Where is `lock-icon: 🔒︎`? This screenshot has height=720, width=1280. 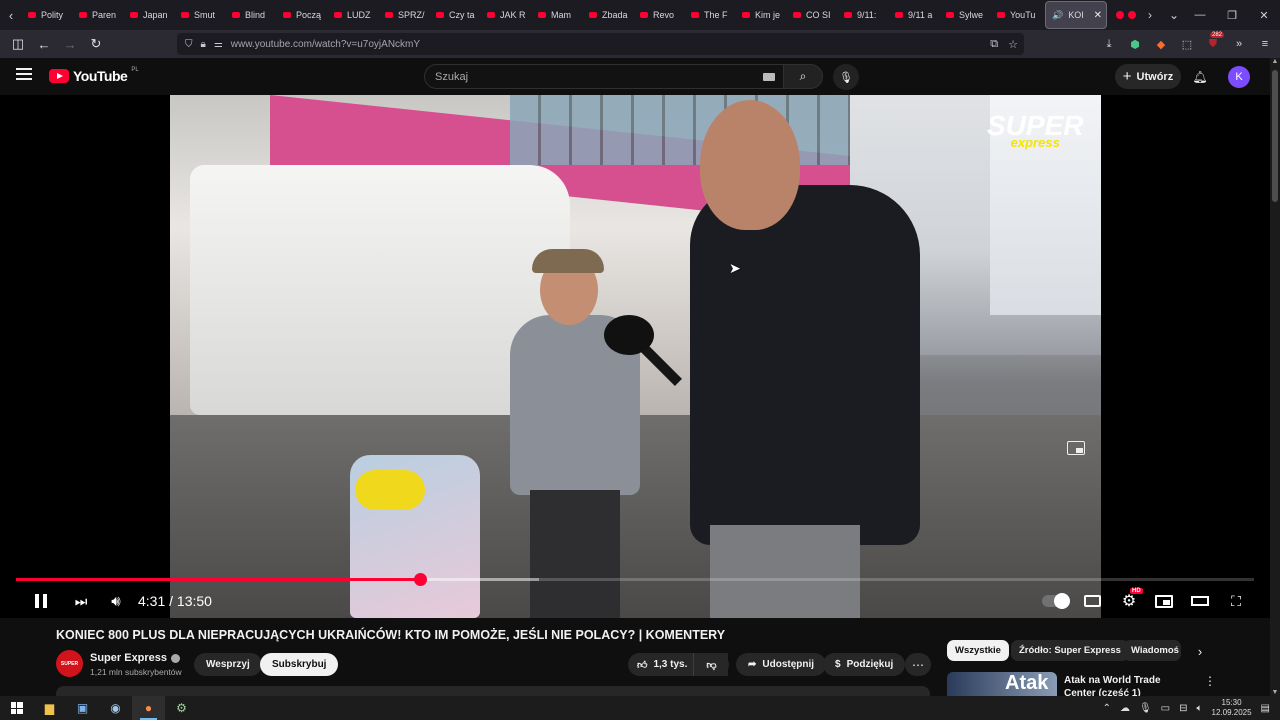
lock-icon: 🔒︎ is located at coordinates (203, 44).